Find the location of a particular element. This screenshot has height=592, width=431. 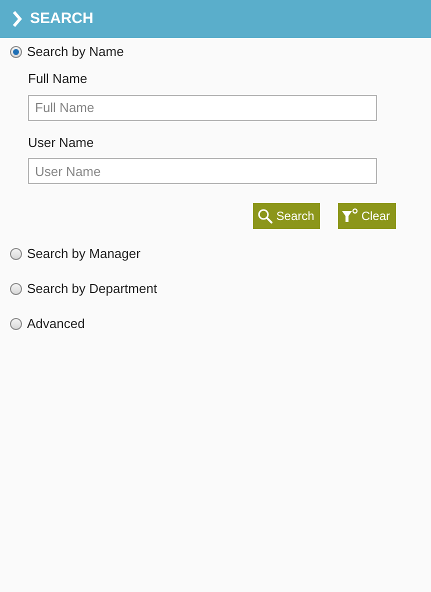

radio-label: Search by Department is located at coordinates (92, 289).